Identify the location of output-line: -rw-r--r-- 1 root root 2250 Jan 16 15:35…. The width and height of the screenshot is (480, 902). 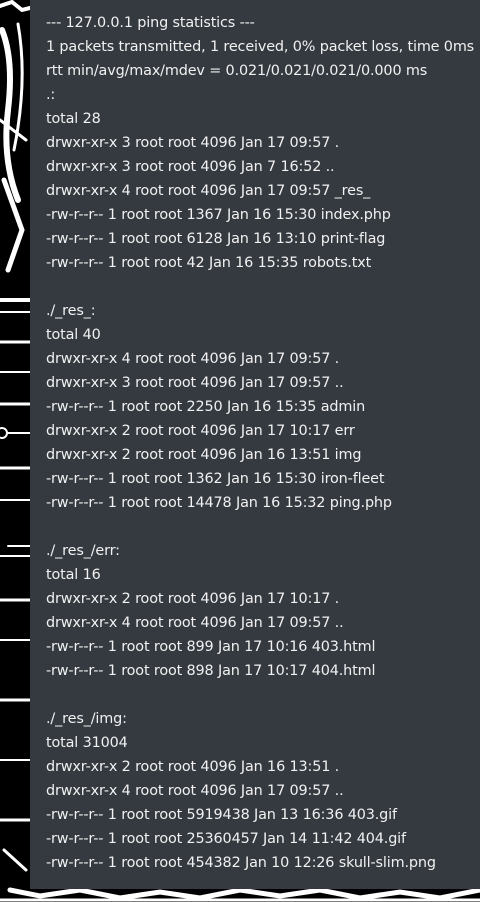
(206, 407).